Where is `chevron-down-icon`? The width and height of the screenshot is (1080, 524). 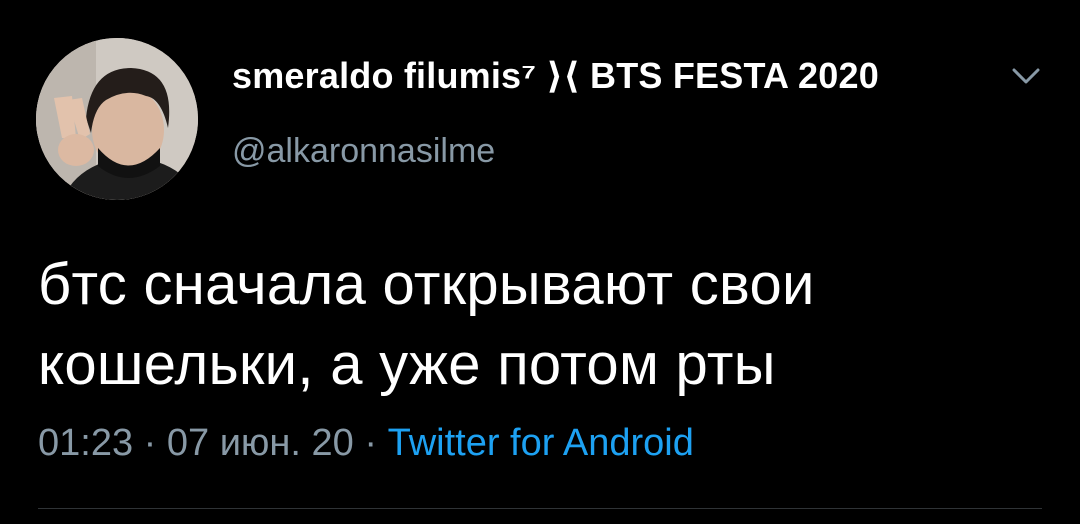
chevron-down-icon is located at coordinates (1026, 76).